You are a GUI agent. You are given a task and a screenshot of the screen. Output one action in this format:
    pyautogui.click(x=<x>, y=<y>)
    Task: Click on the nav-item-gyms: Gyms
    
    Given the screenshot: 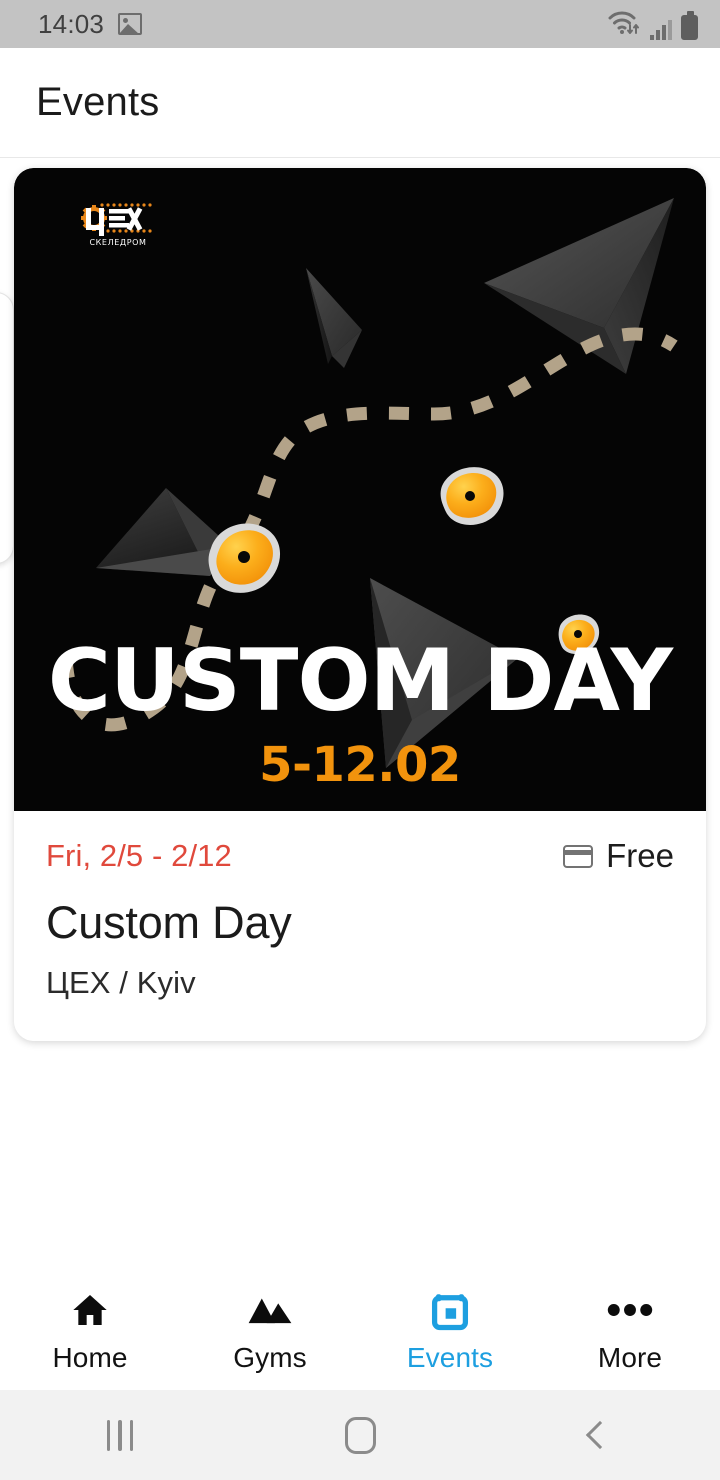 What is the action you would take?
    pyautogui.click(x=270, y=1331)
    